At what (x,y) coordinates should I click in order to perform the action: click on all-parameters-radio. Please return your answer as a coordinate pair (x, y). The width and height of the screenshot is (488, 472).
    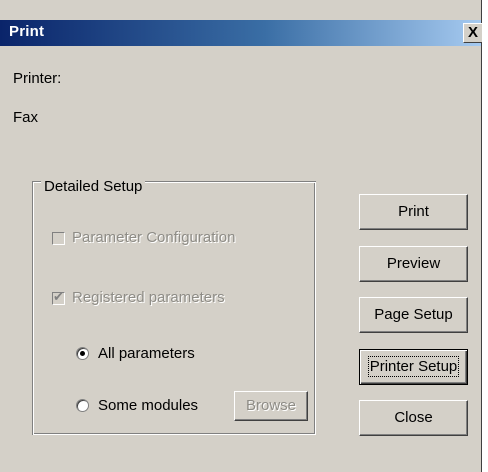
    Looking at the image, I should click on (82, 353).